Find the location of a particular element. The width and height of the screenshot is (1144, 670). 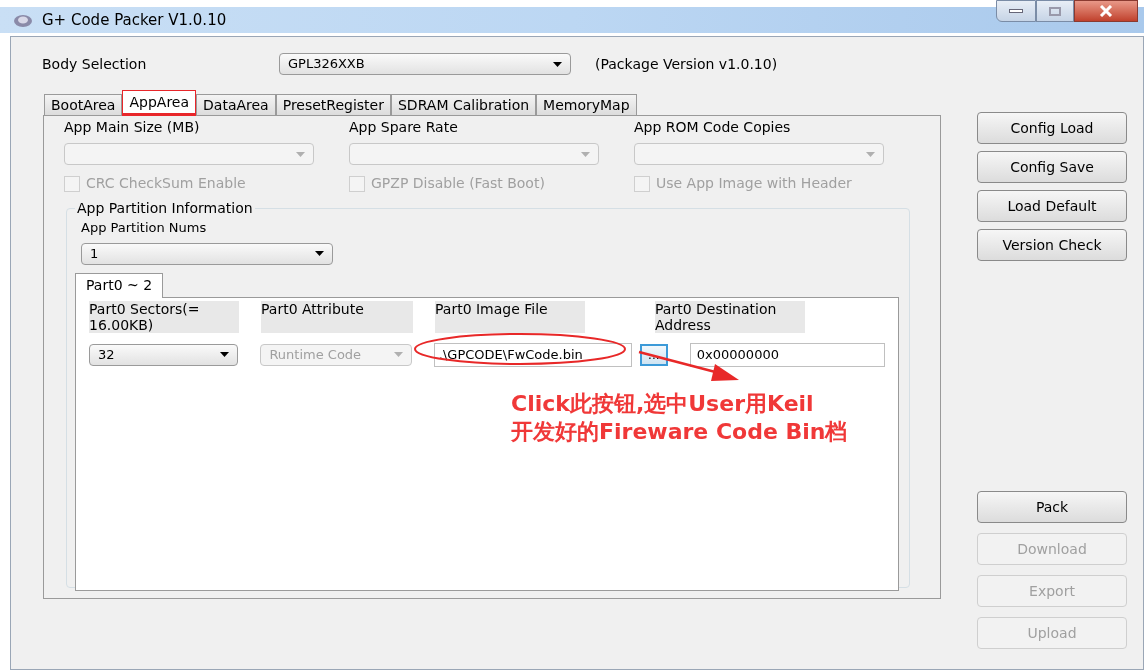

tab: BootArea is located at coordinates (83, 104).